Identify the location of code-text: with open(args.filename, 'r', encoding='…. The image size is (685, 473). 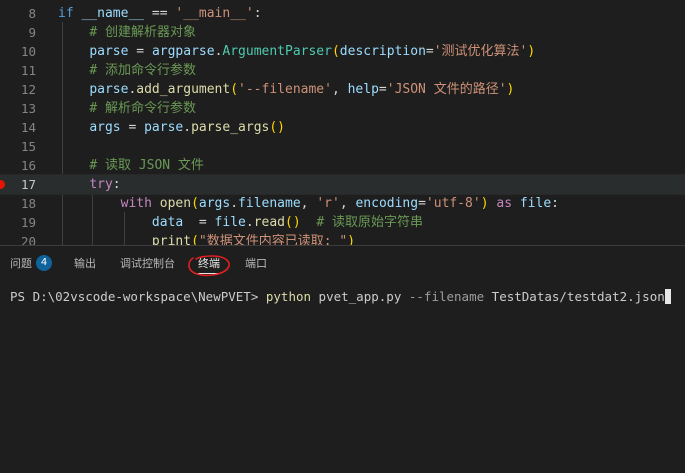
(308, 203).